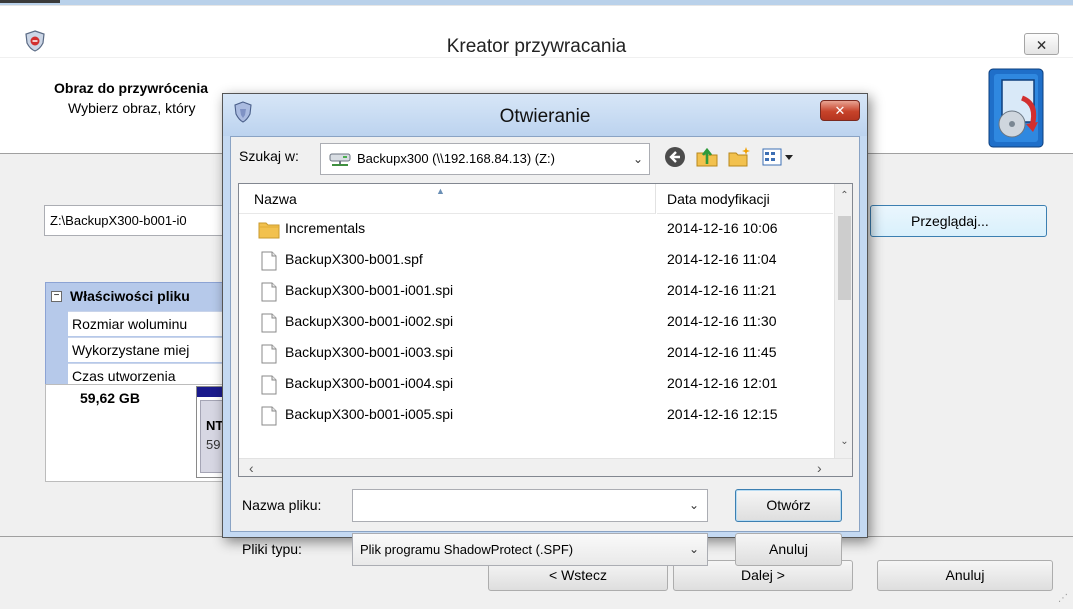 Image resolution: width=1073 pixels, height=609 pixels. Describe the element at coordinates (56, 296) in the screenshot. I see `collapse-toggle-icon: −` at that location.